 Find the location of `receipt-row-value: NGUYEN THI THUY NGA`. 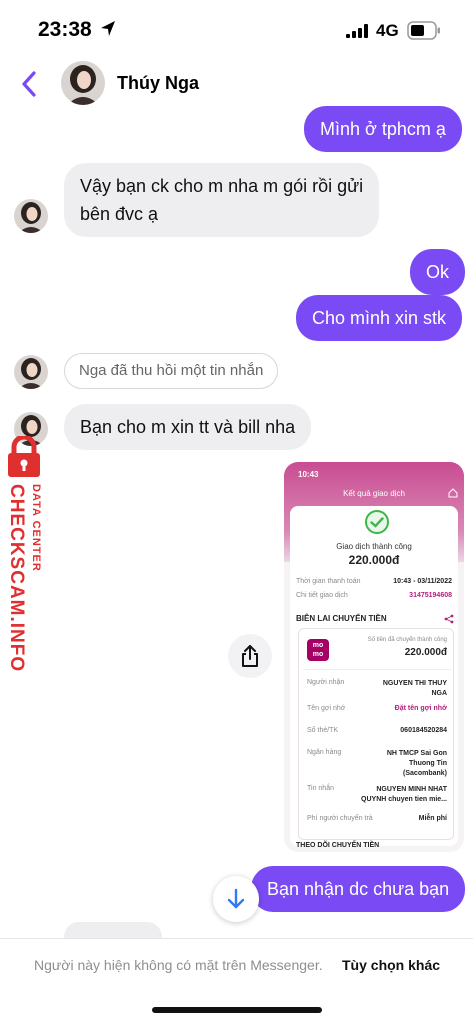

receipt-row-value: NGUYEN THI THUY NGA is located at coordinates (414, 688).